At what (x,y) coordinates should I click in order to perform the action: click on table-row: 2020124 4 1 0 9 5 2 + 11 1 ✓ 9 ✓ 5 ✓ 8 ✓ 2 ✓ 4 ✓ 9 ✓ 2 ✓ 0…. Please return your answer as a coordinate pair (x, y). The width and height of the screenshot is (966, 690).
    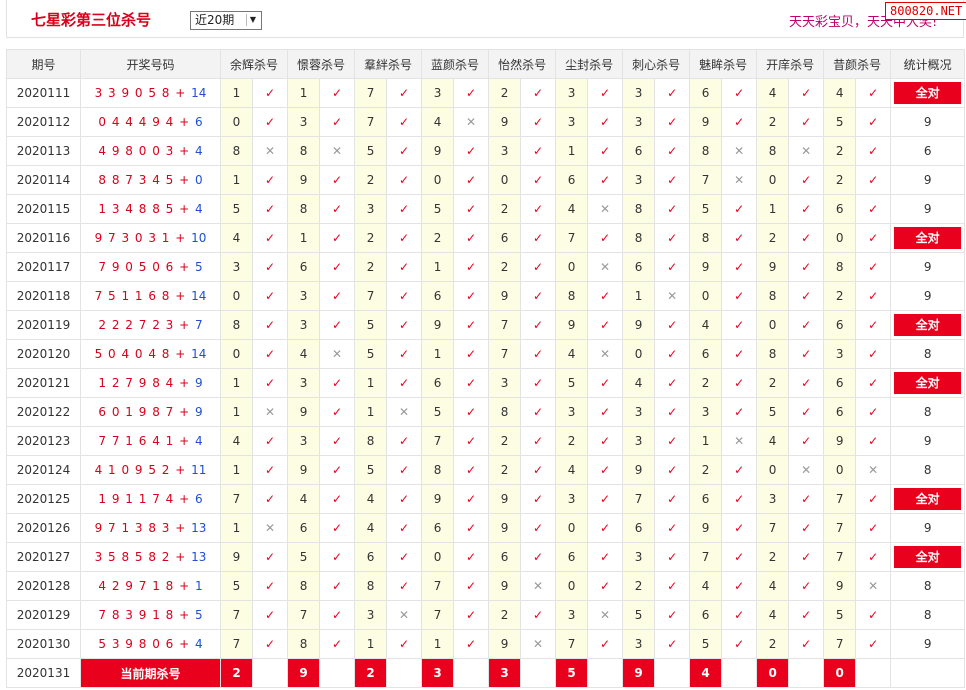
    Looking at the image, I should click on (486, 470).